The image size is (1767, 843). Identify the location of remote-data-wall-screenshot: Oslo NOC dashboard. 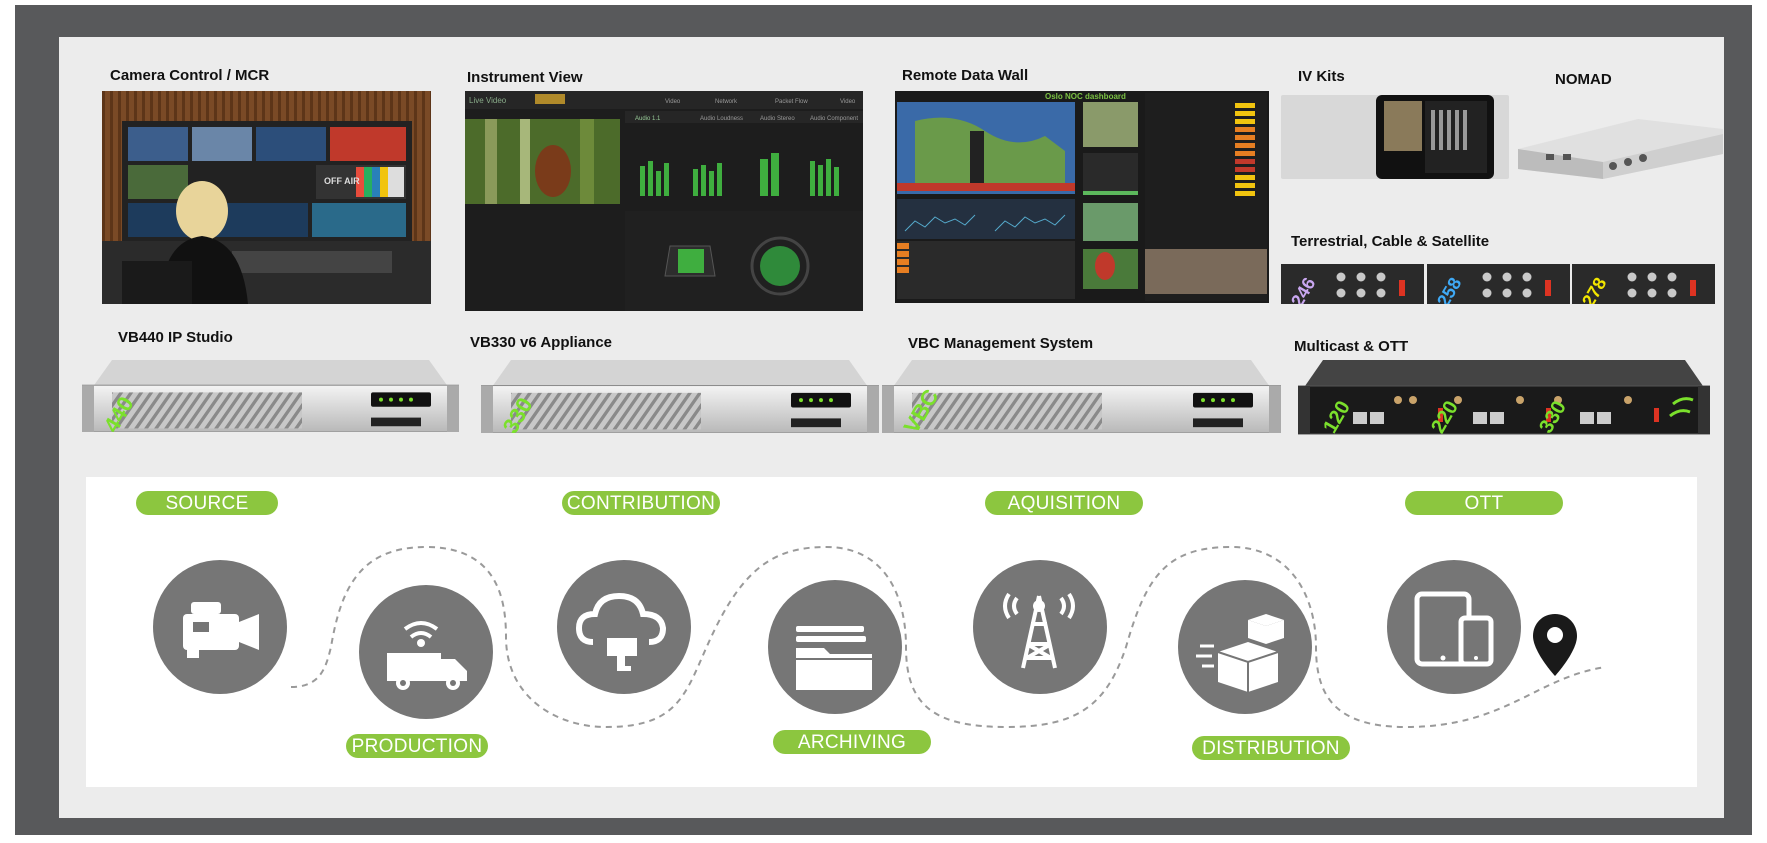
(1082, 197).